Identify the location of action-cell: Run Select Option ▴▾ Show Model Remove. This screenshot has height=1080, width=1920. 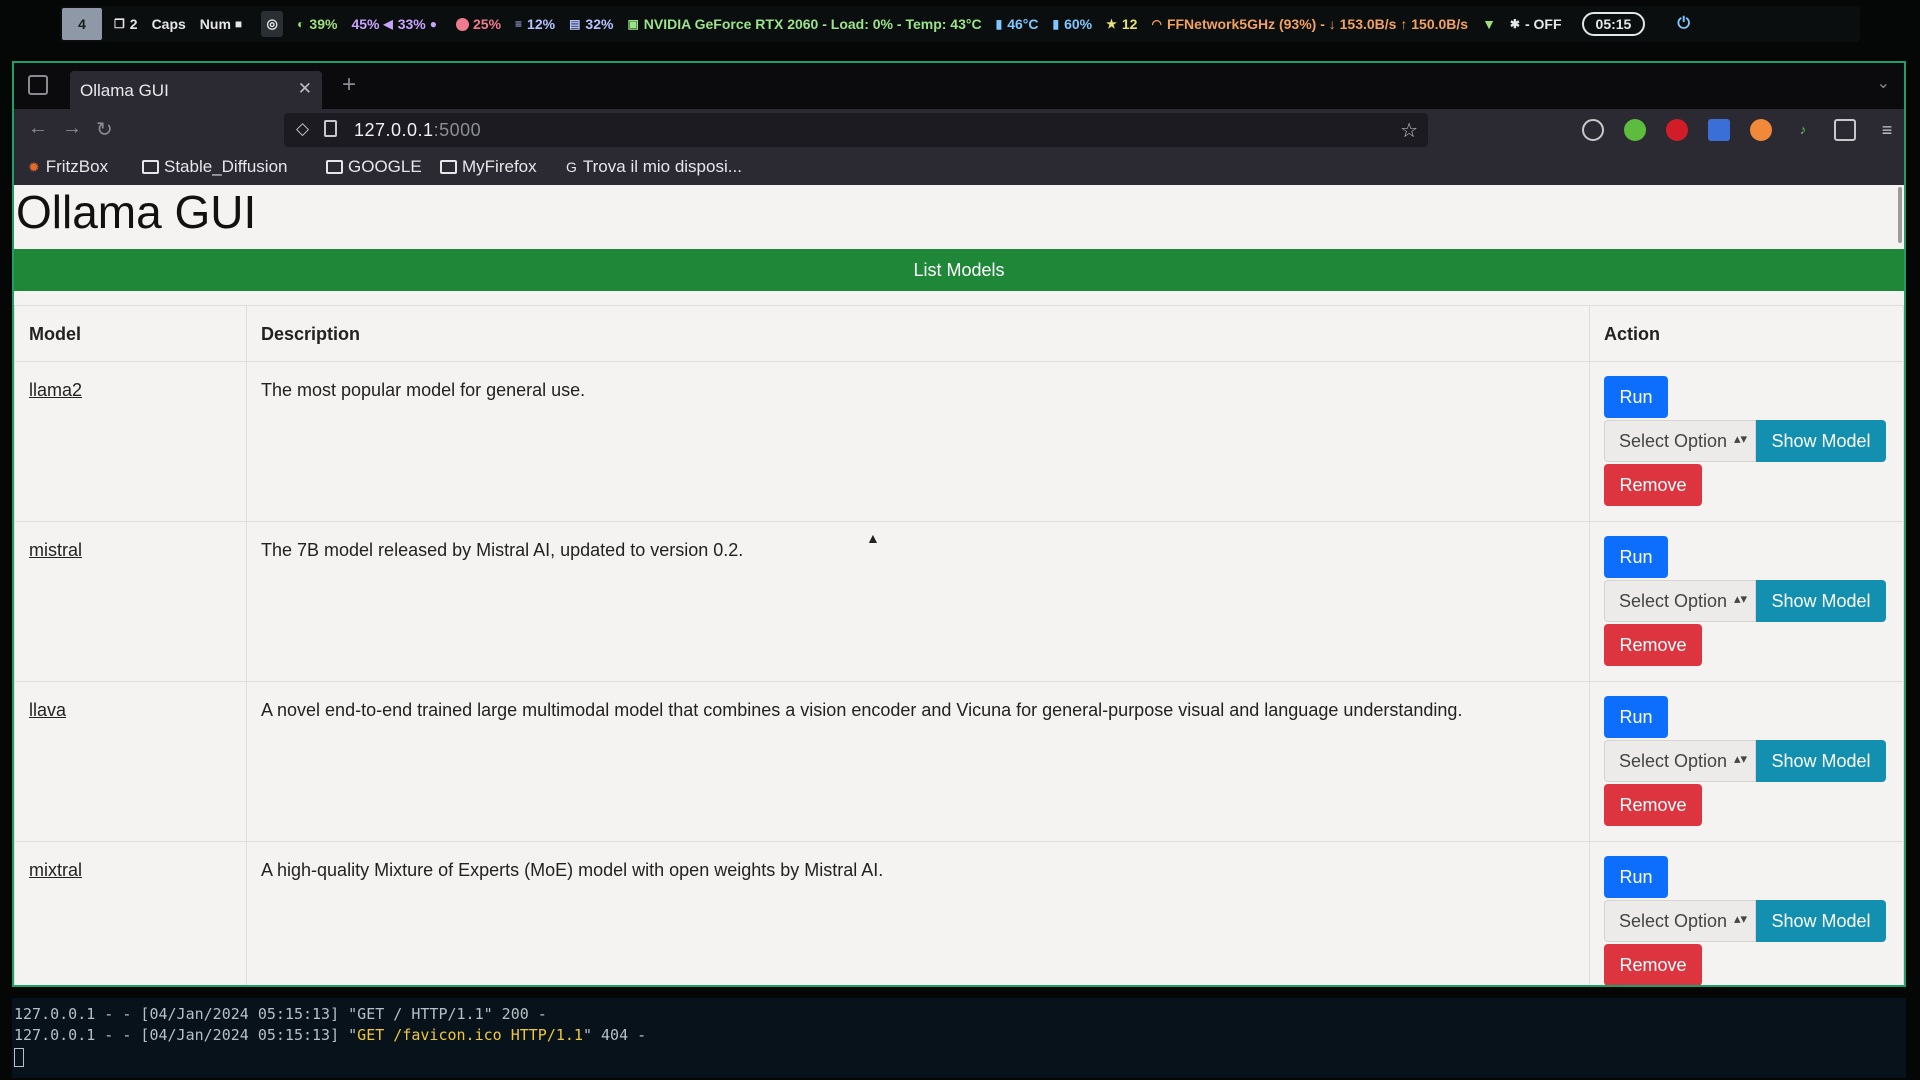
(1746, 761).